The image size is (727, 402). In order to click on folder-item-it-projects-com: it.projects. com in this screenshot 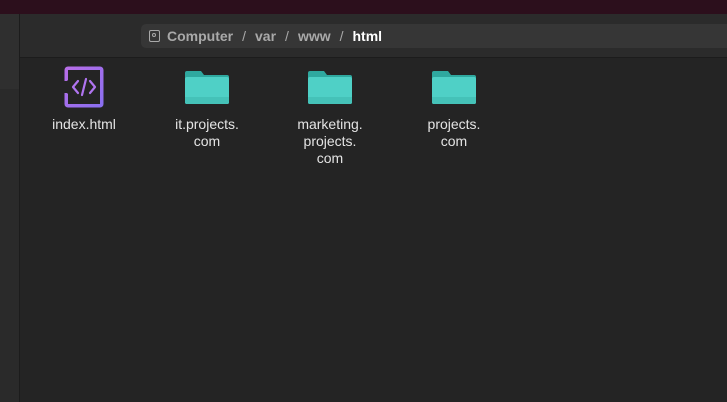, I will do `click(207, 107)`.